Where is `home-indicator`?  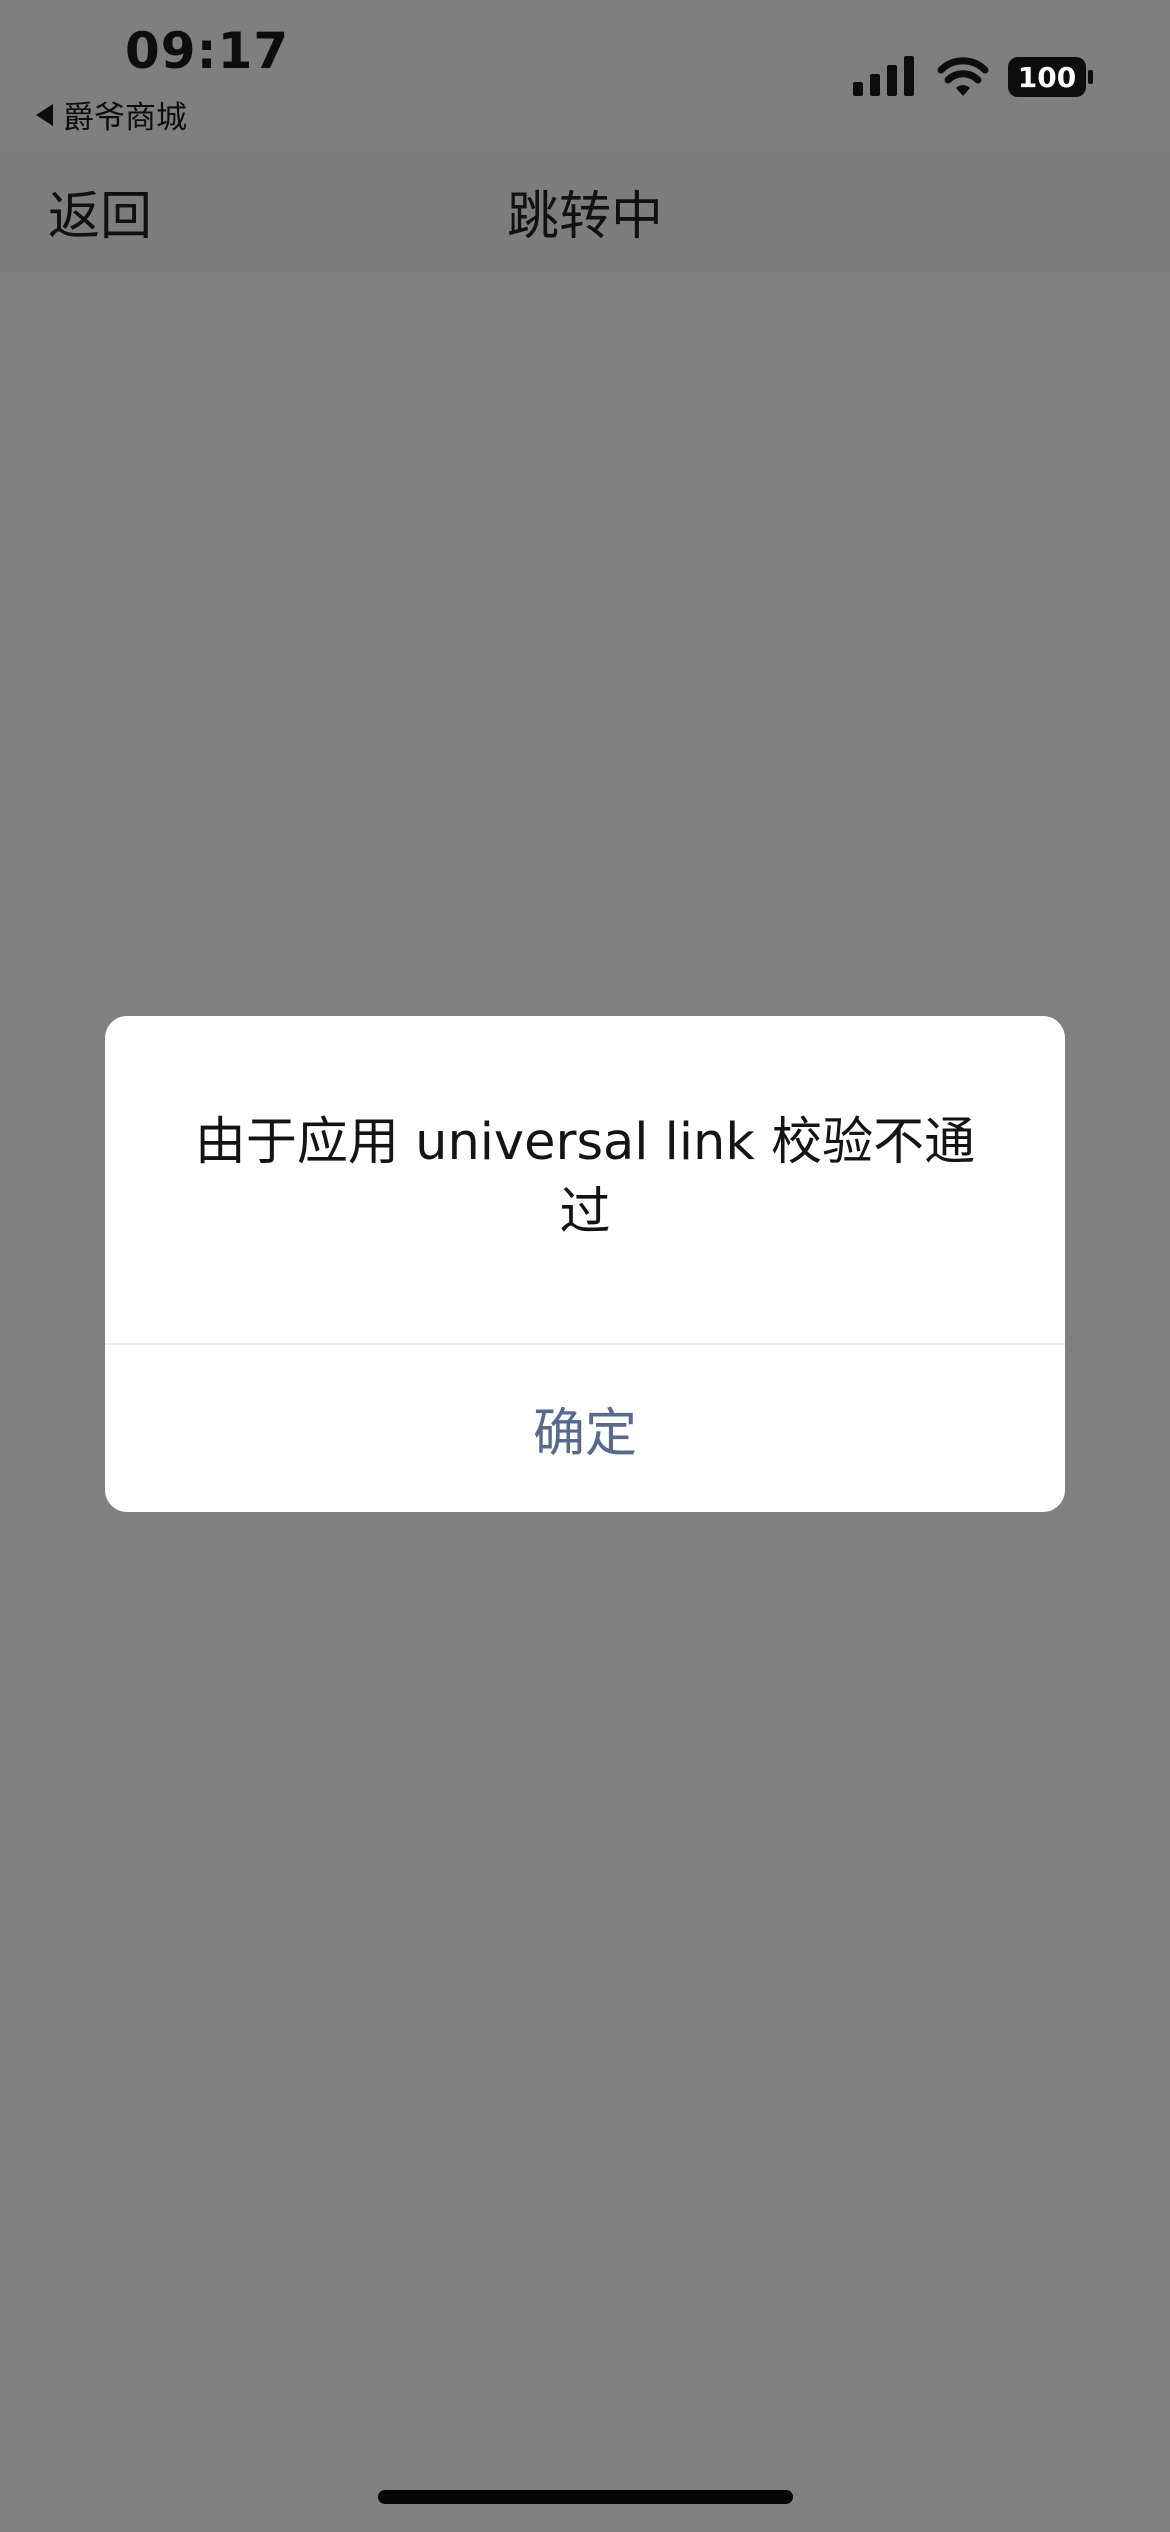 home-indicator is located at coordinates (585, 2497).